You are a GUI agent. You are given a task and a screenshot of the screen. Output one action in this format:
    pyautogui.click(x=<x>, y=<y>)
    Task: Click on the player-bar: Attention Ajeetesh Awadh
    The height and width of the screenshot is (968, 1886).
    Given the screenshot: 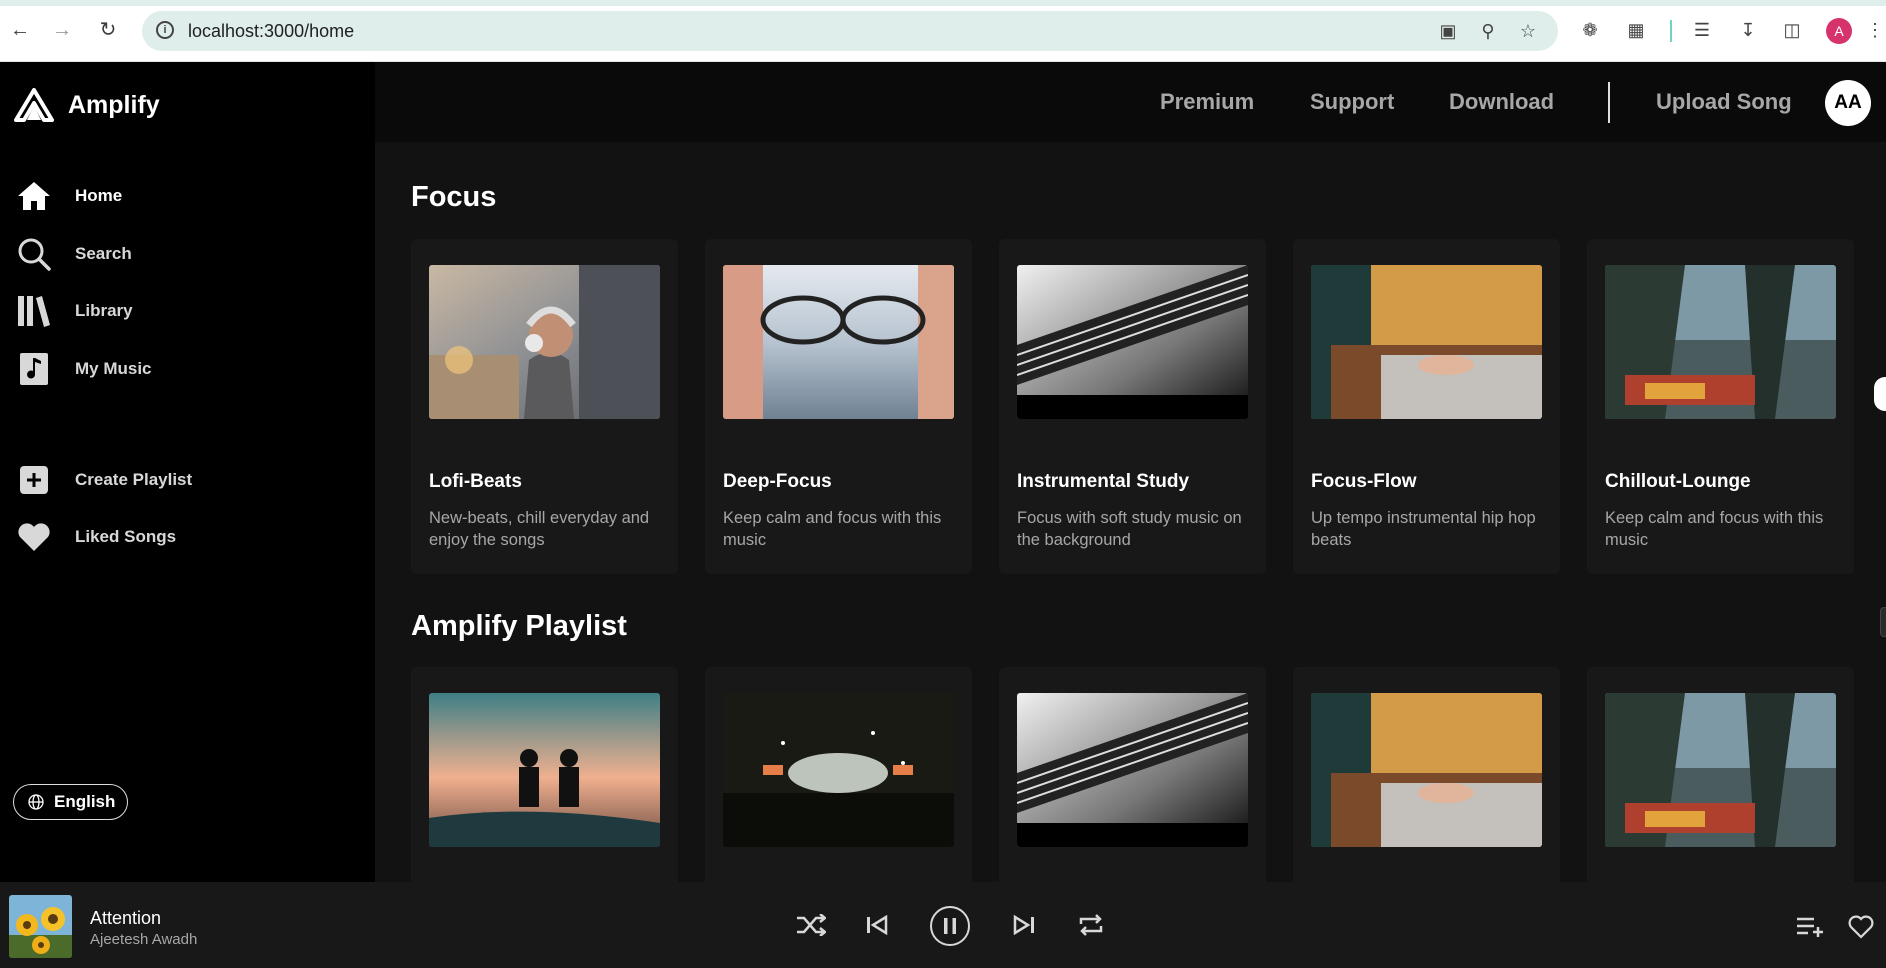 What is the action you would take?
    pyautogui.click(x=943, y=925)
    